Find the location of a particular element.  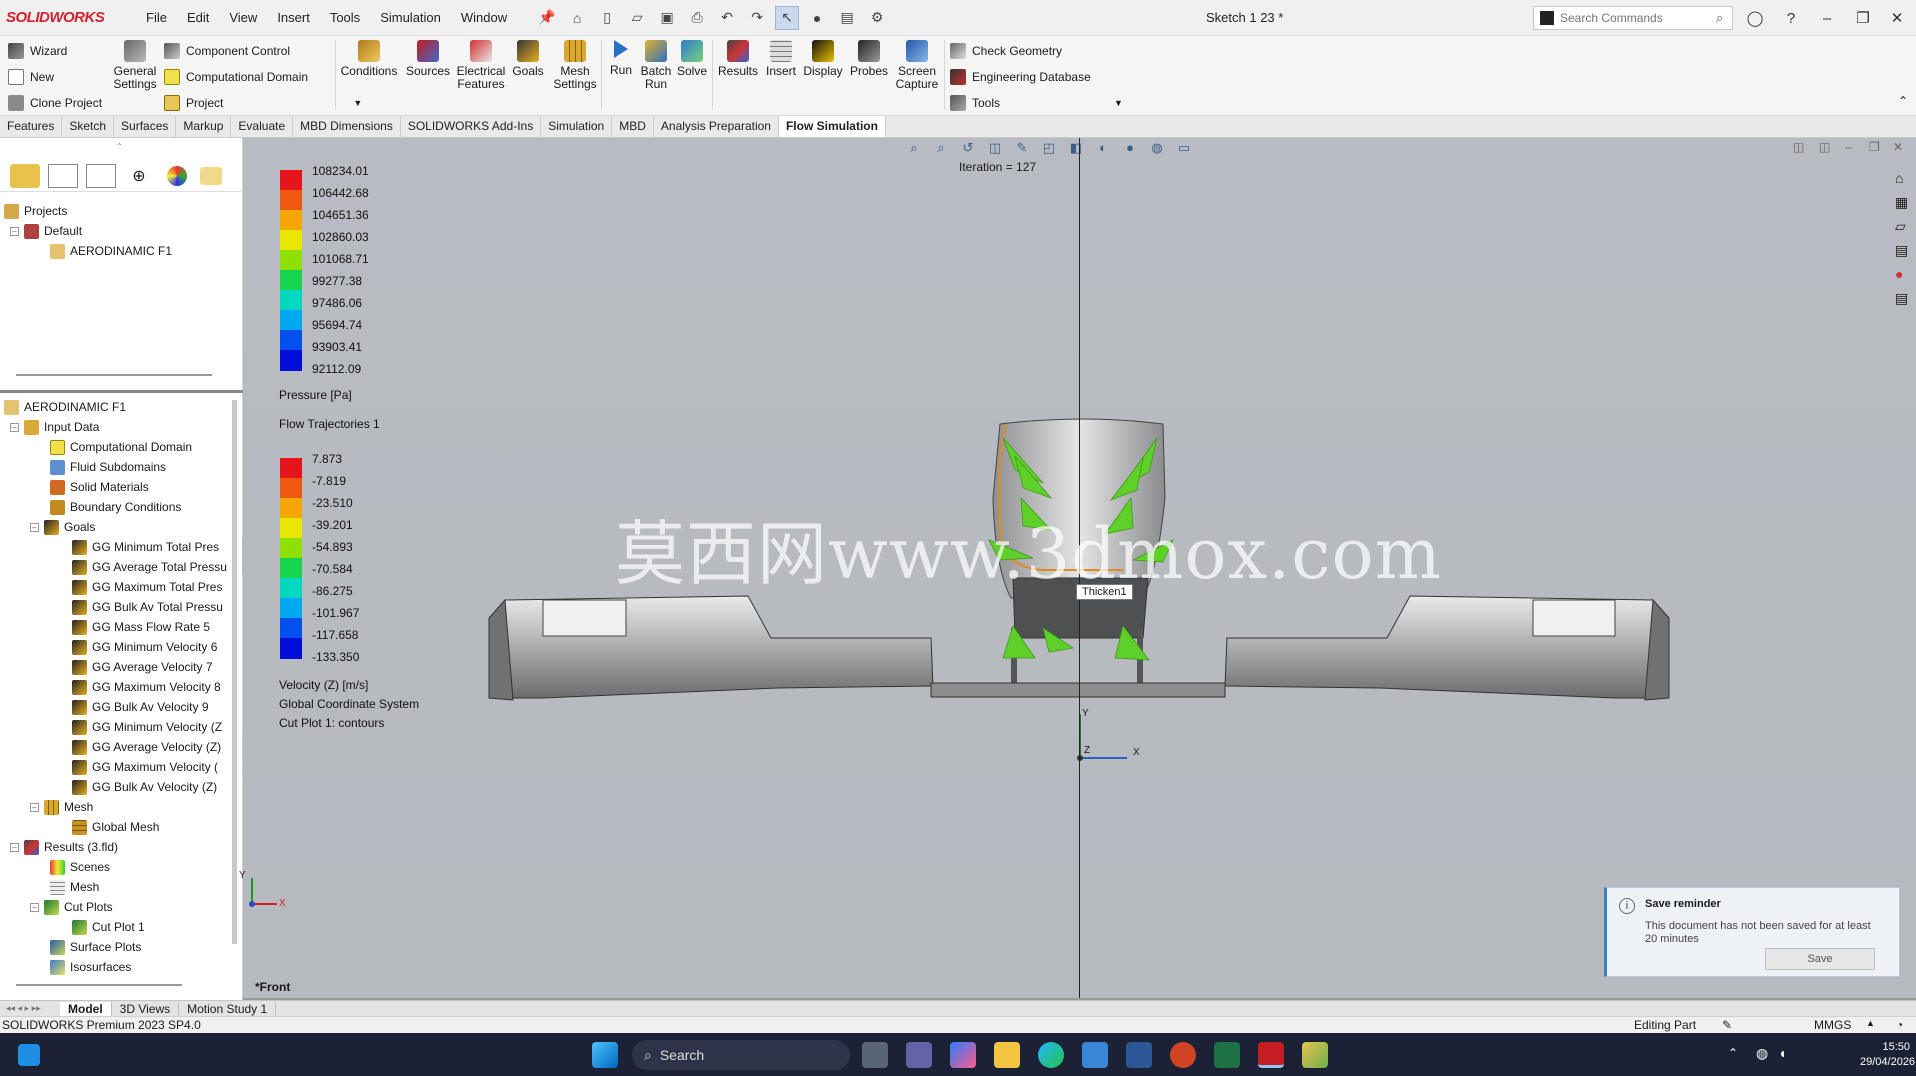

tree-node-goal: GG Maximum Velocity ( is located at coordinates (145, 767).